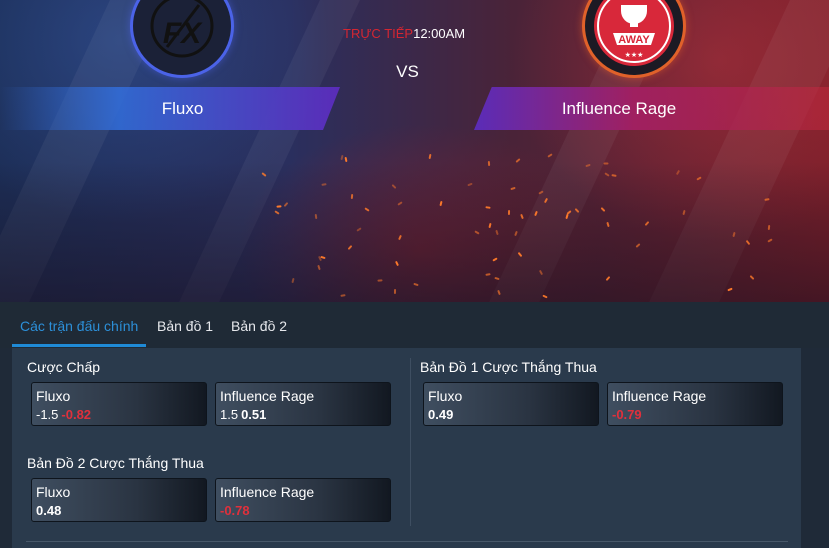 The height and width of the screenshot is (548, 829). Describe the element at coordinates (627, 414) in the screenshot. I see `odds-value: -0.79` at that location.